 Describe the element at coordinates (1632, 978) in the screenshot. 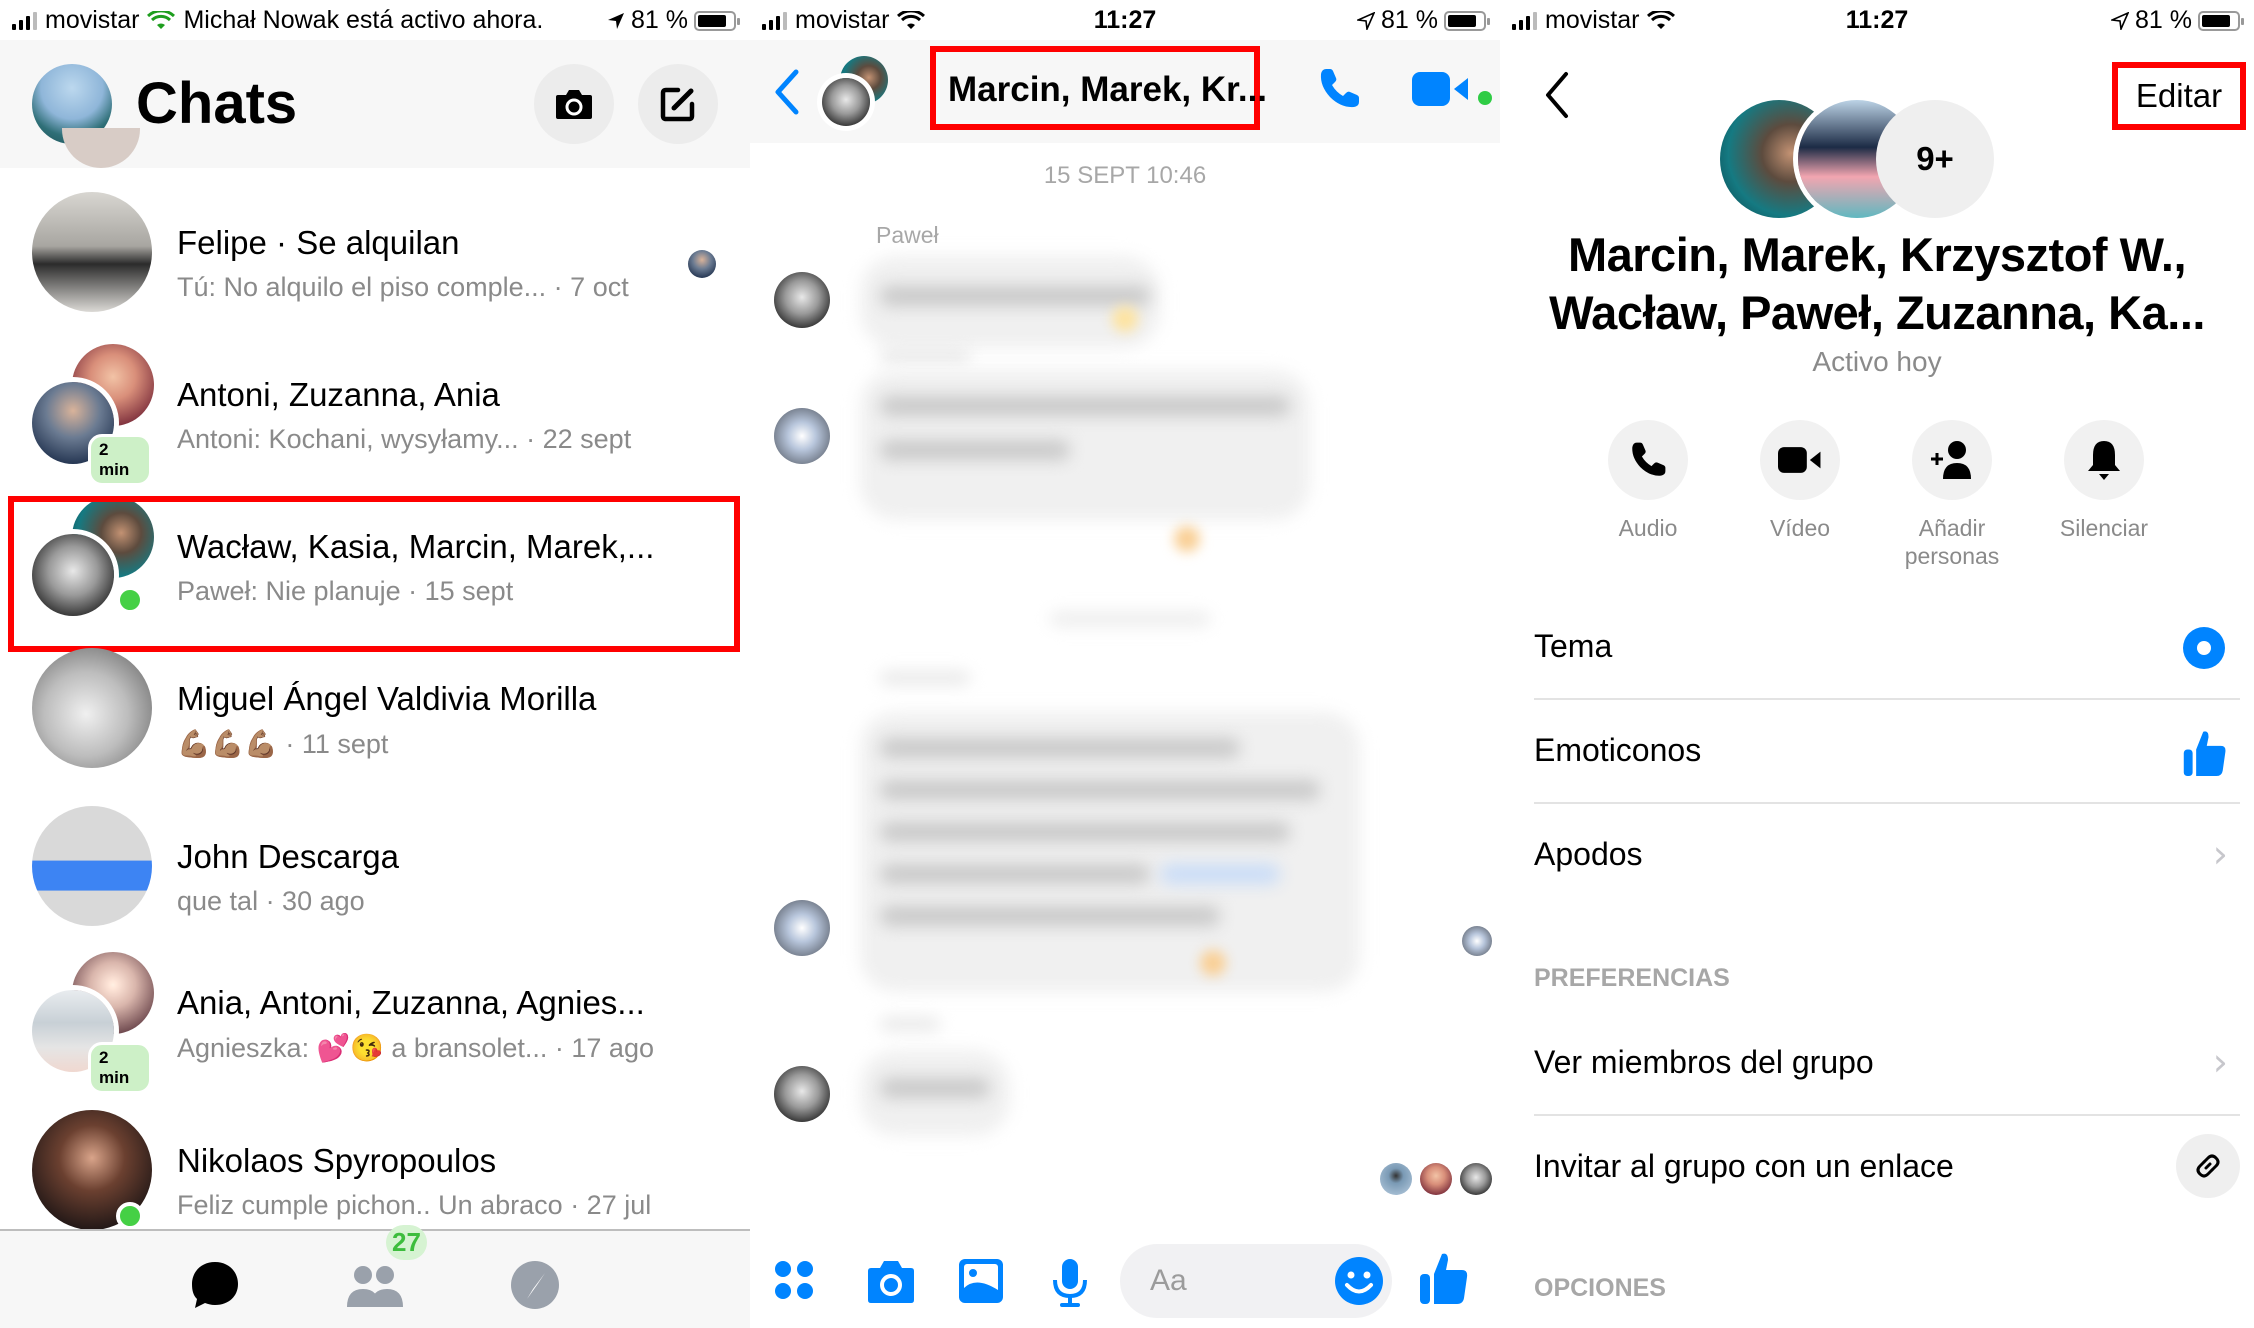

I see `preferences-header: PREFERENCIAS` at that location.